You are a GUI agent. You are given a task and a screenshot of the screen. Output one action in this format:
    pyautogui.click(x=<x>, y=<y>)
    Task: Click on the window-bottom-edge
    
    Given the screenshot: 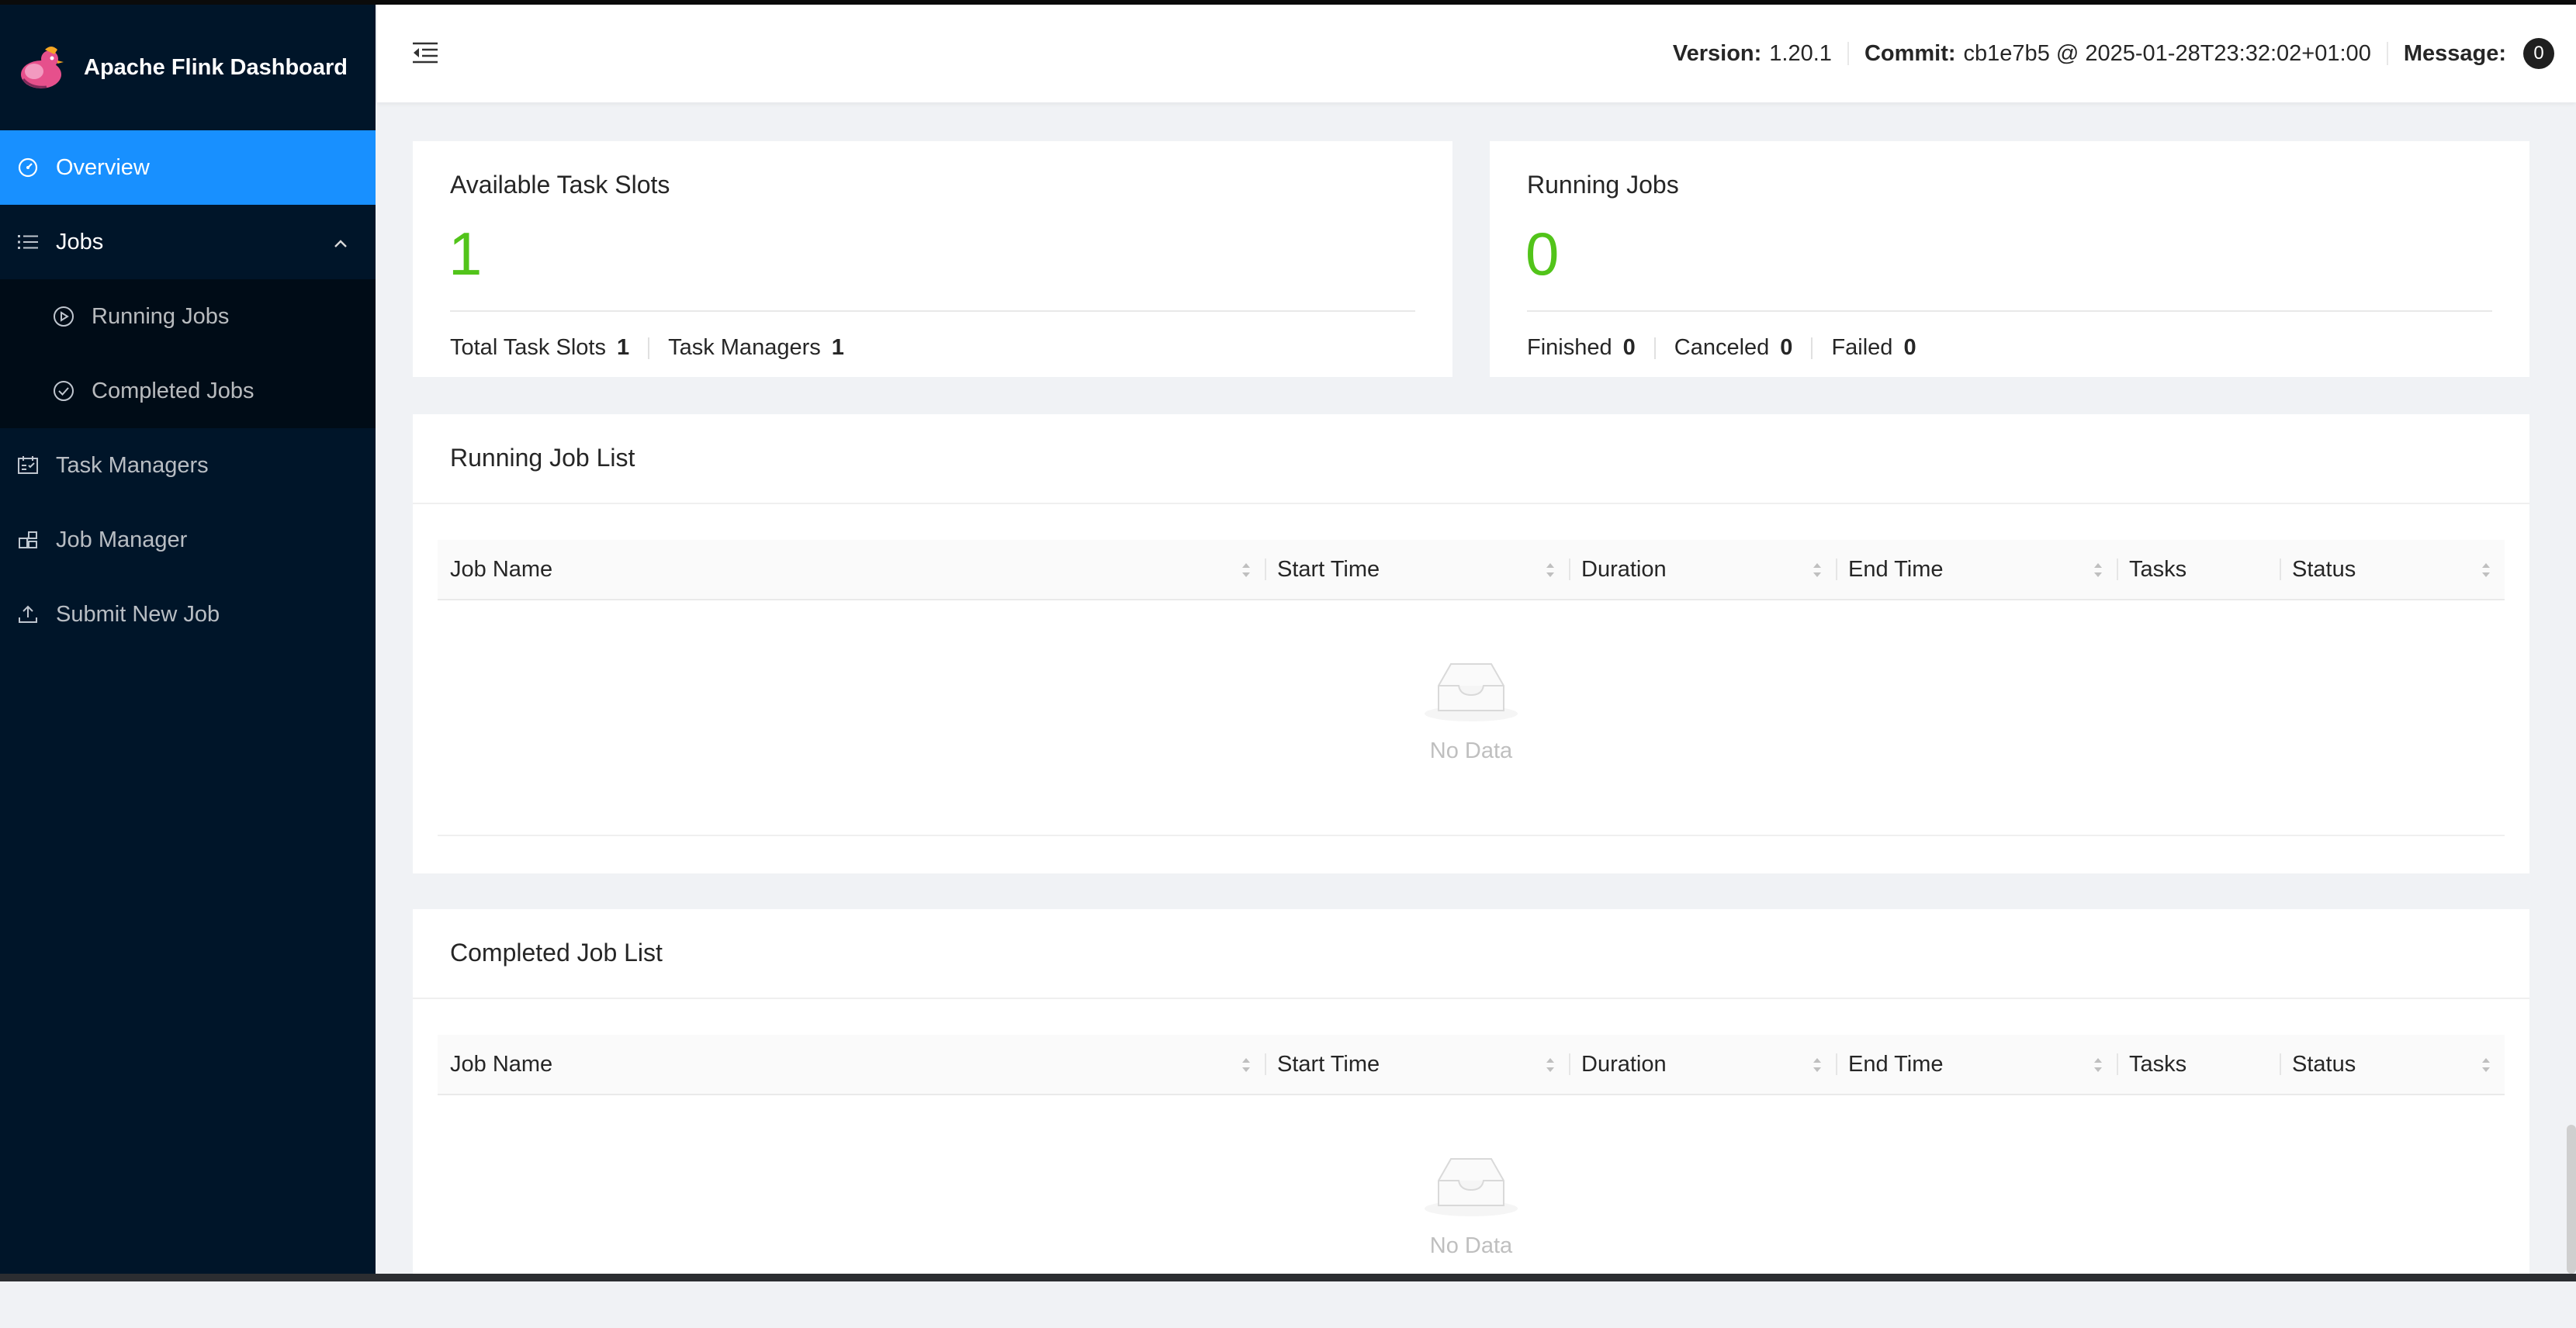 What is the action you would take?
    pyautogui.click(x=1288, y=1277)
    